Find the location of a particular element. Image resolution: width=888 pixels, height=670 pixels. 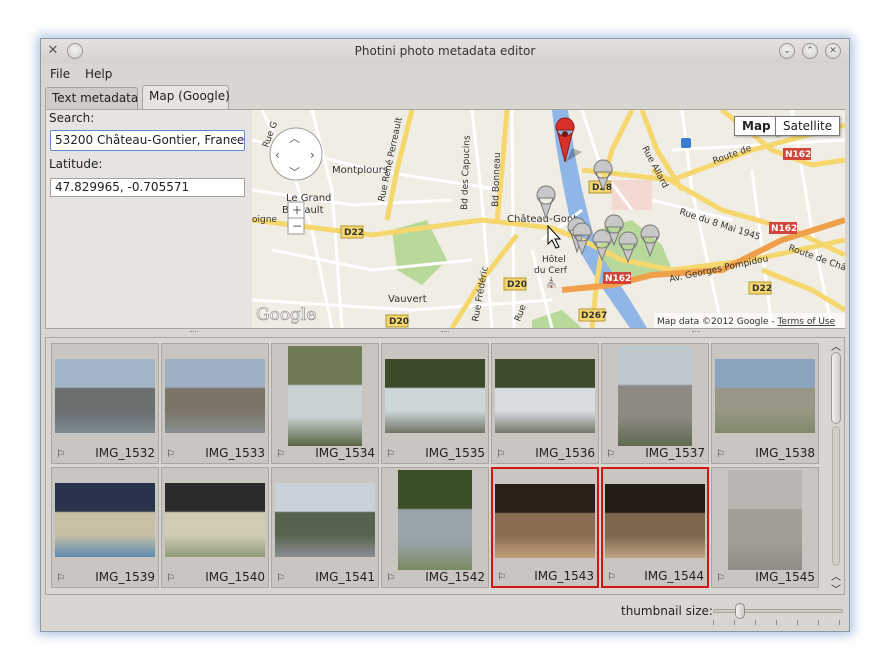

thumbnail-name: IMG_1534 is located at coordinates (345, 453).